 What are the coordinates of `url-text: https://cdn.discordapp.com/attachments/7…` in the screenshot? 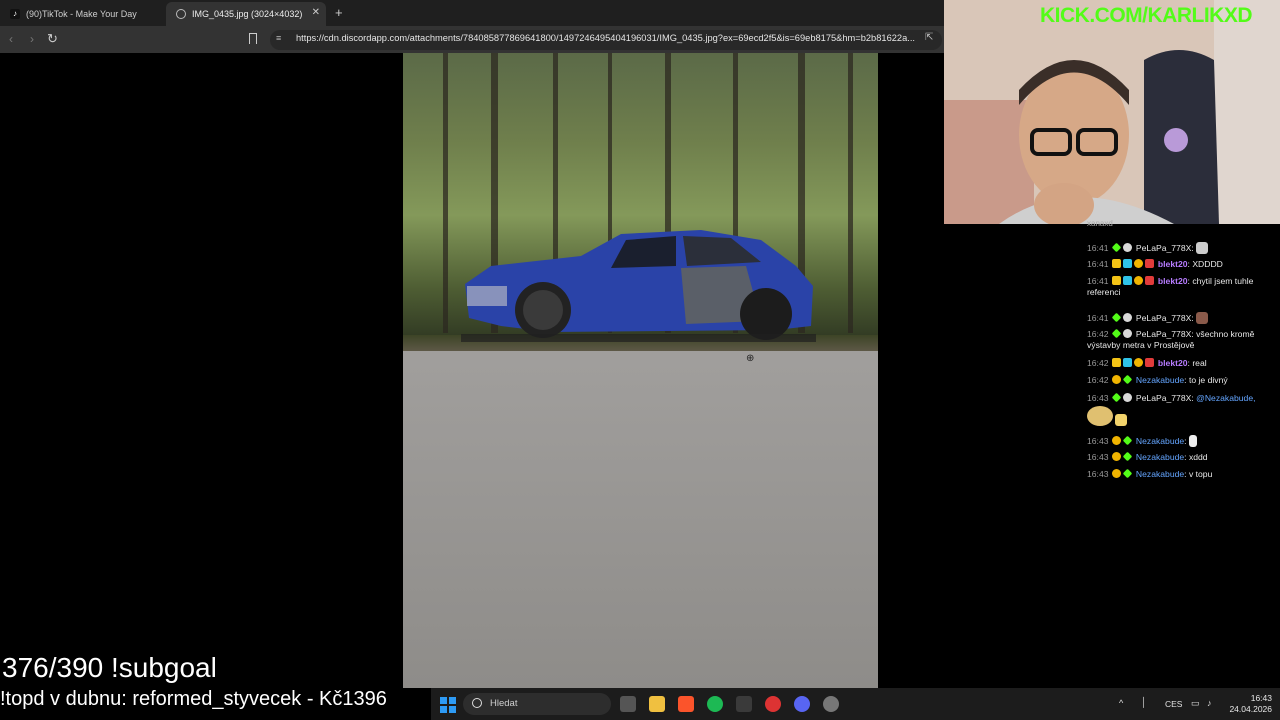 It's located at (605, 38).